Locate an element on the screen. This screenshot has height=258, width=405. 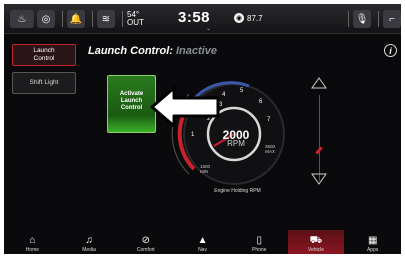
nav-phone: ▯ Phone is located at coordinates (259, 242).